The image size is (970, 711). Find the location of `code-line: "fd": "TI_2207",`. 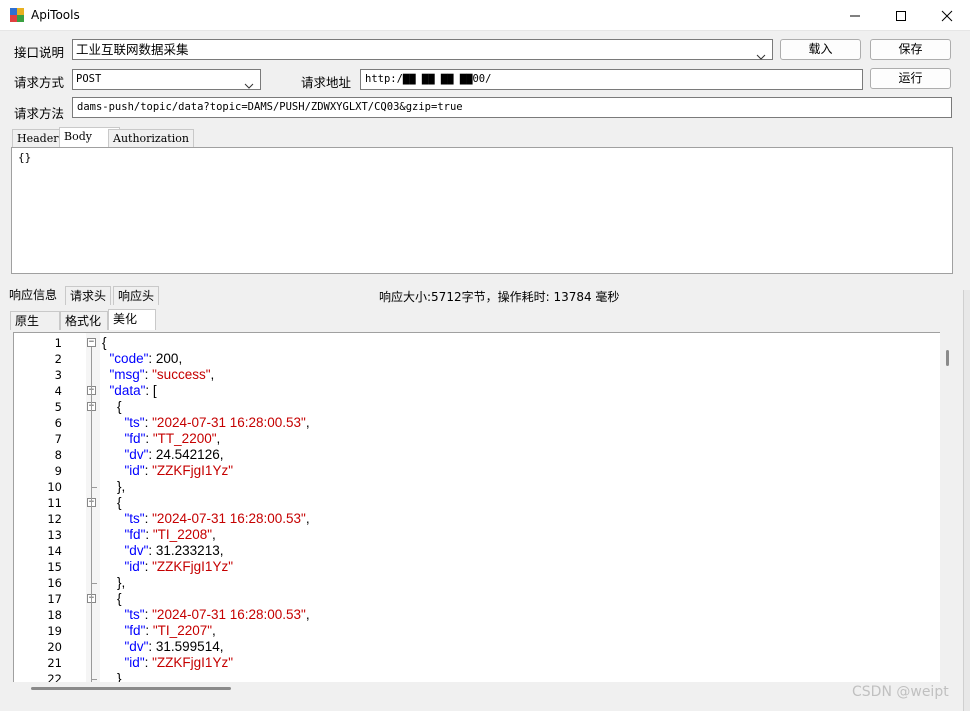

code-line: "fd": "TI_2207", is located at coordinates (170, 630).